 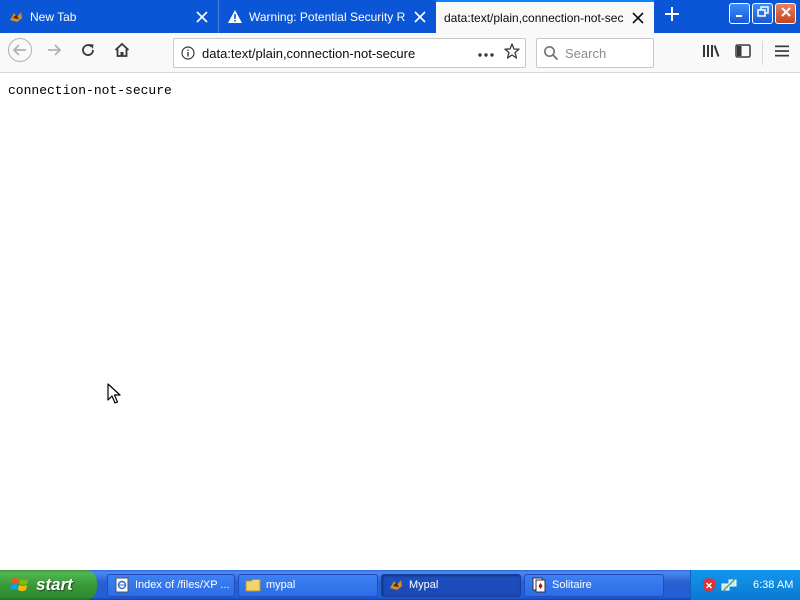 What do you see at coordinates (534, 17) in the screenshot?
I see `tab-title: data:text/plain,connection-not-secure` at bounding box center [534, 17].